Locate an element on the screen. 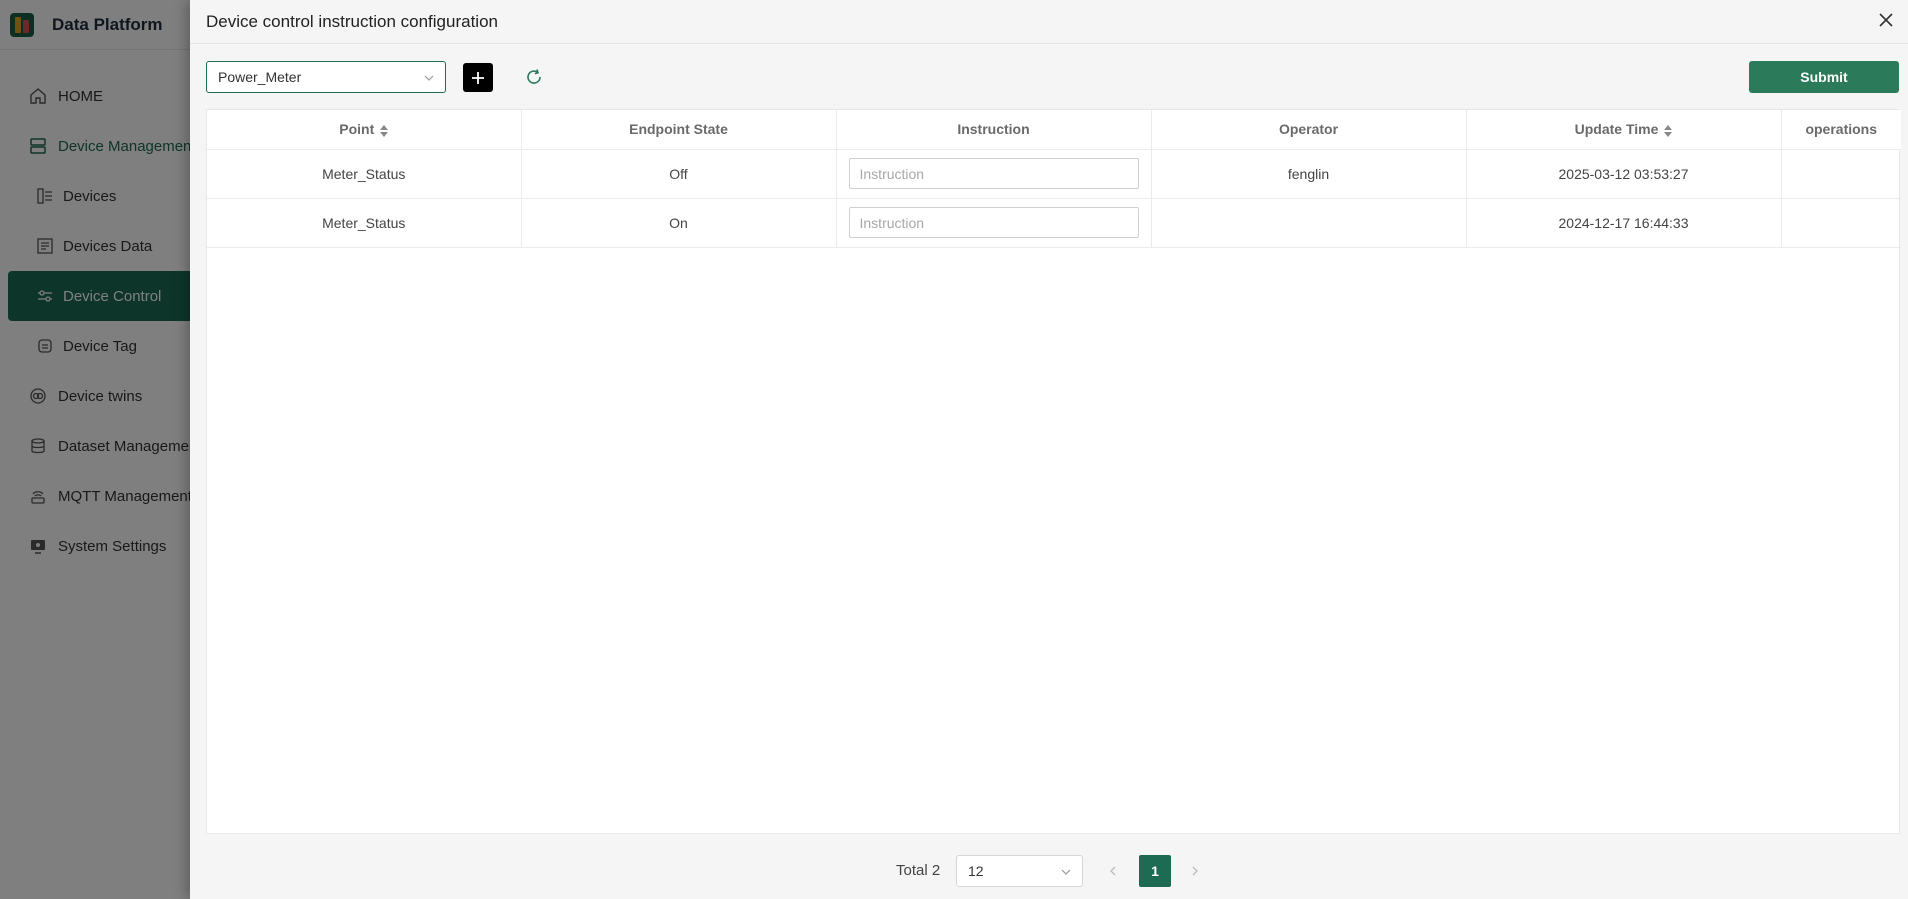 The width and height of the screenshot is (1908, 899). column-header-operations: operations is located at coordinates (1841, 130).